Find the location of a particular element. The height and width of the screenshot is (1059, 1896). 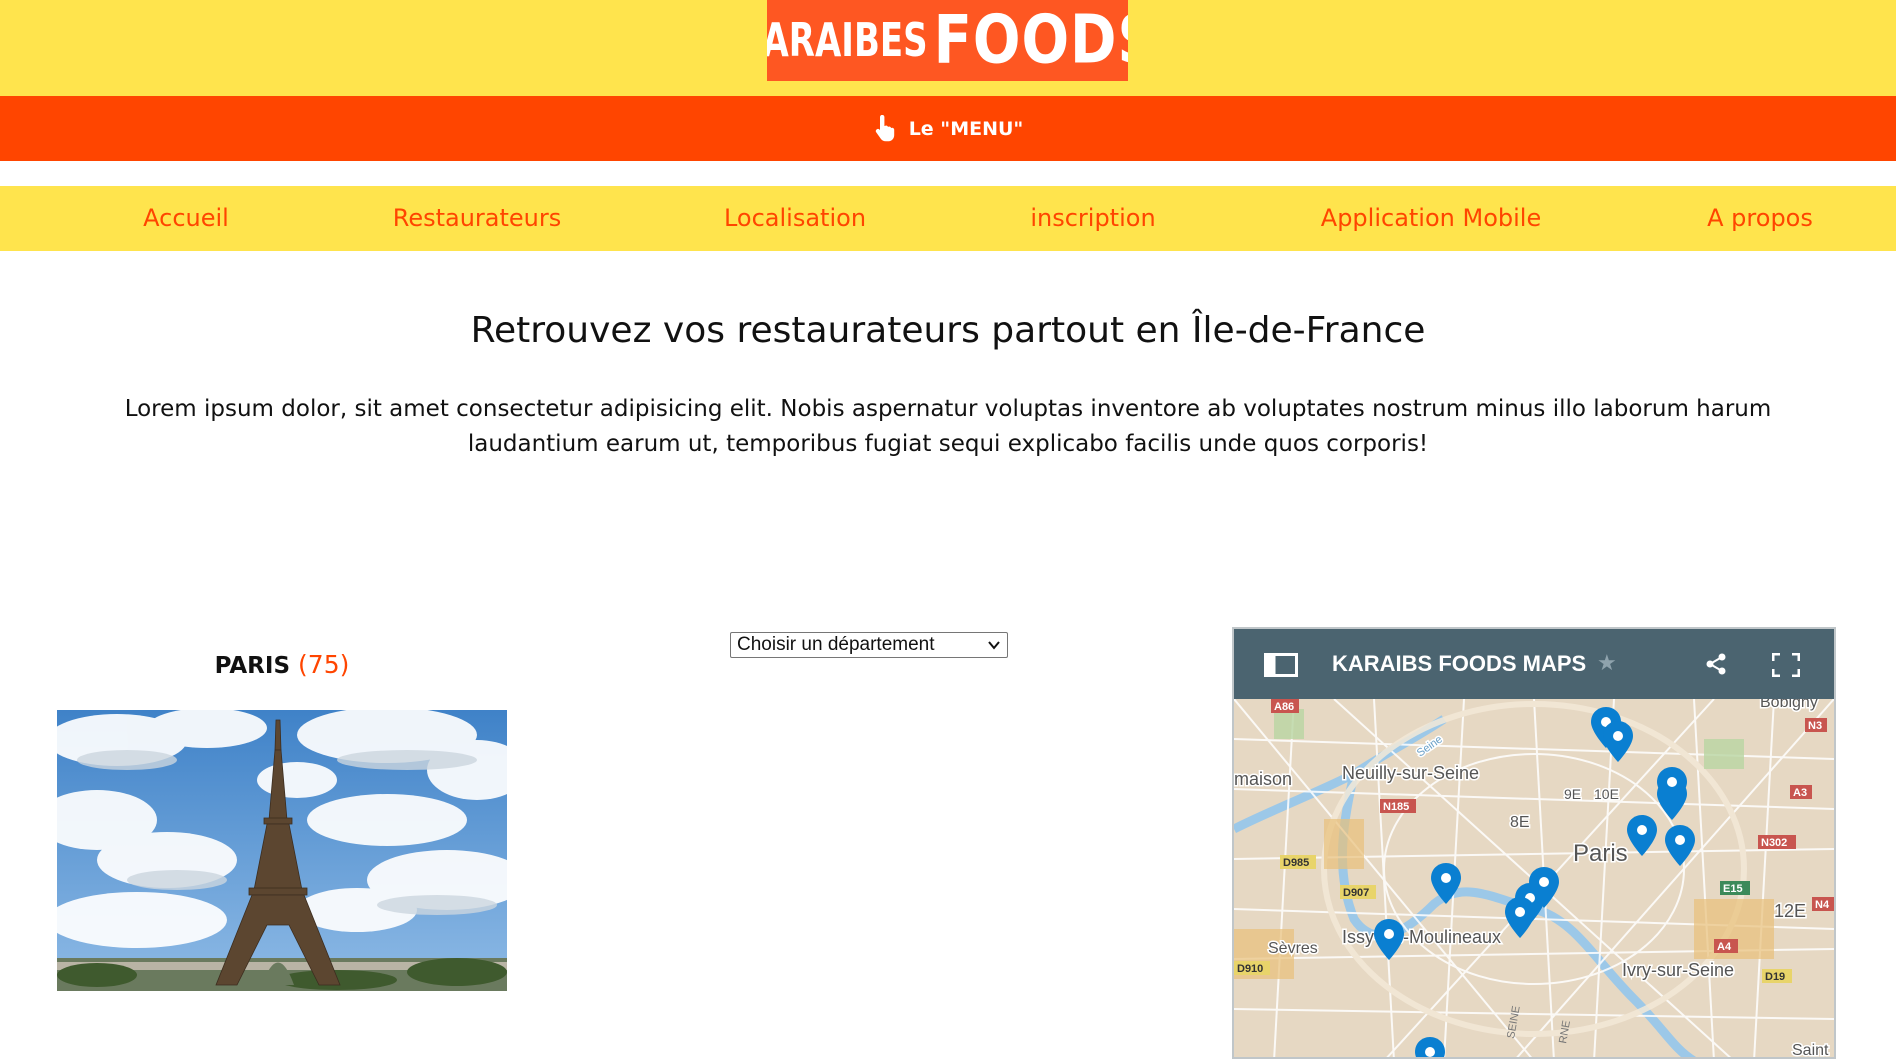

place-label: Bobigny is located at coordinates (1789, 705).